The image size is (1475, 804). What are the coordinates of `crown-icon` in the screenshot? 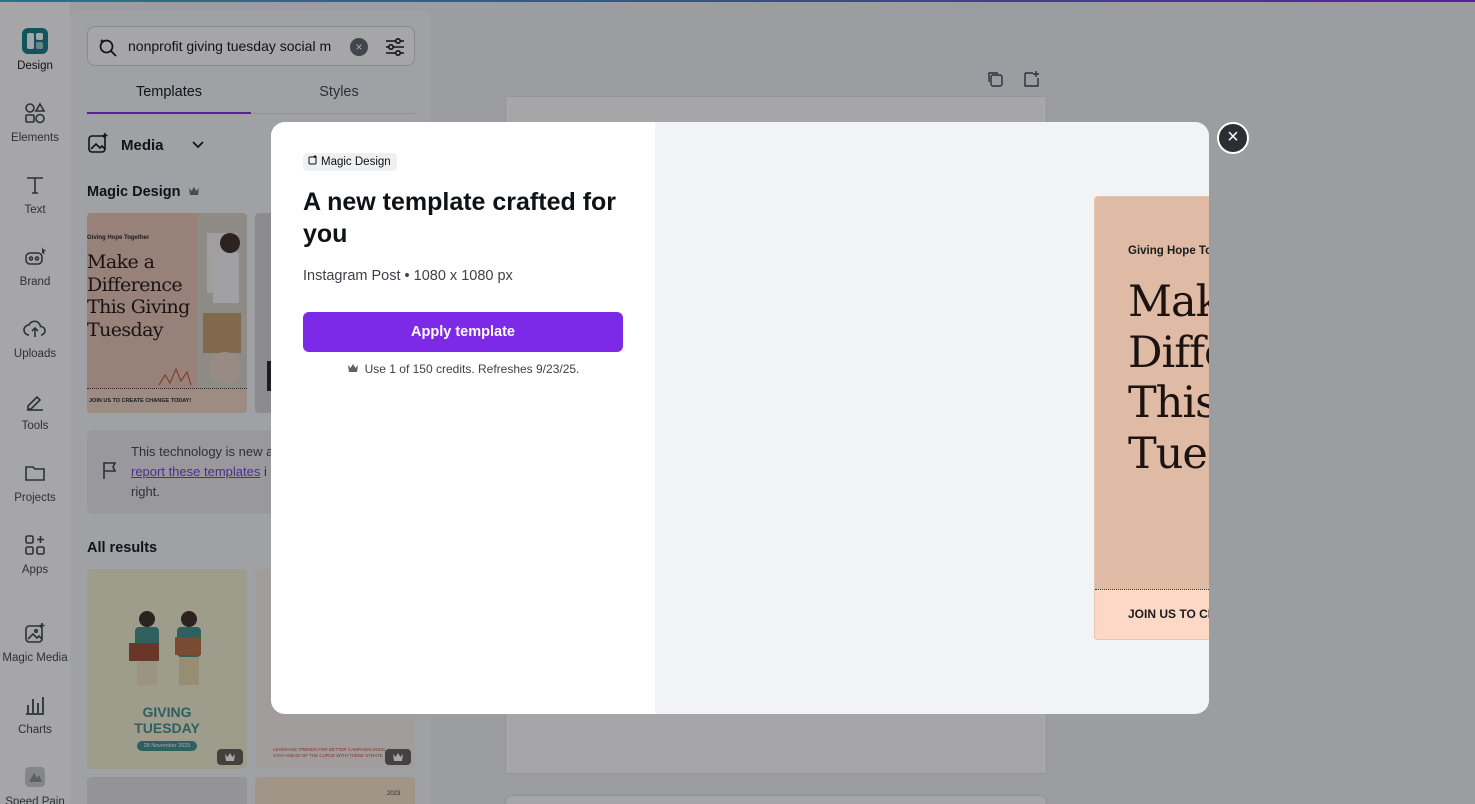 It's located at (353, 369).